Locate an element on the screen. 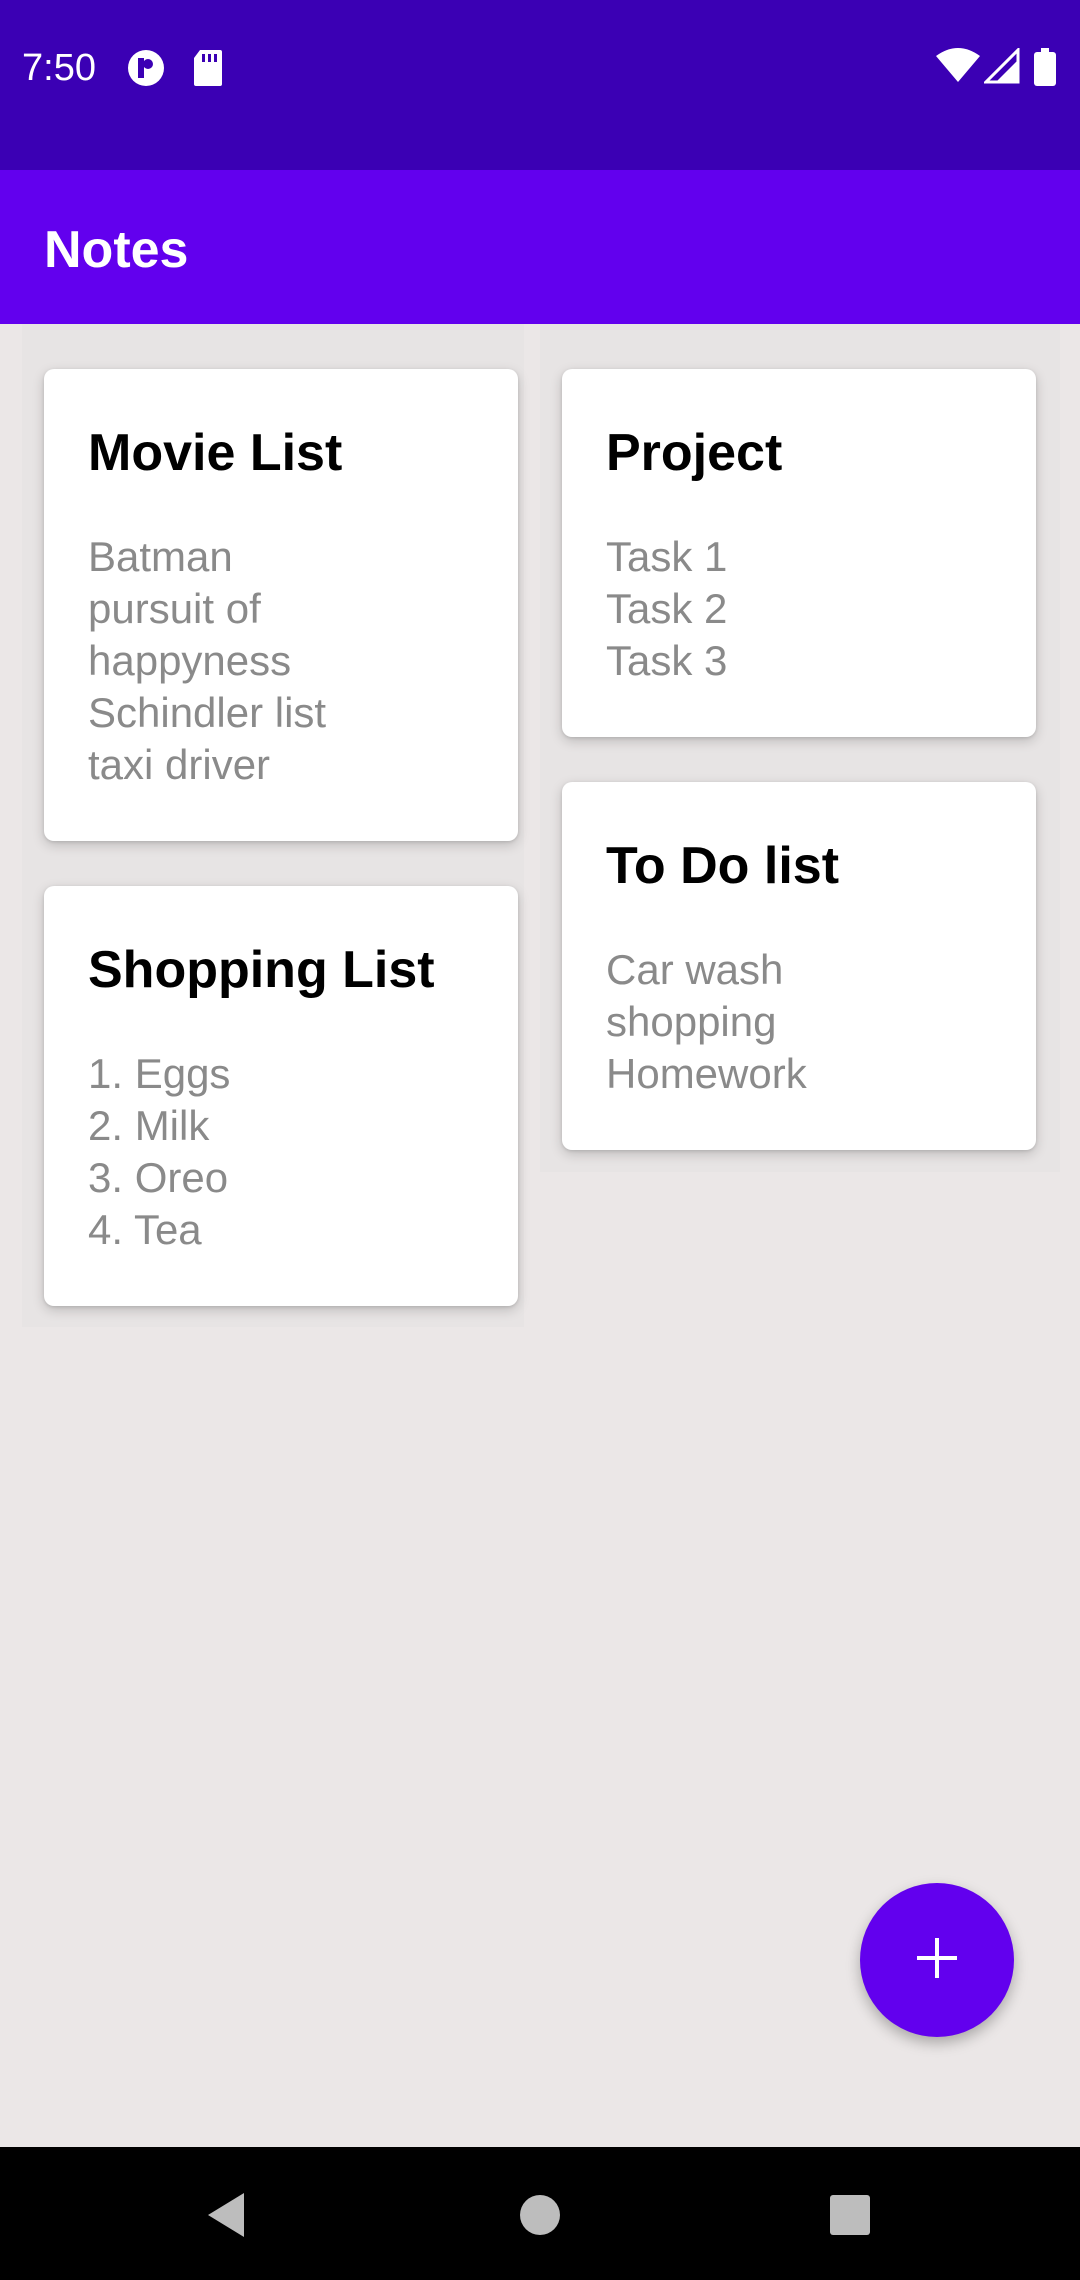 This screenshot has width=1080, height=2280. note-title: Movie List is located at coordinates (215, 453).